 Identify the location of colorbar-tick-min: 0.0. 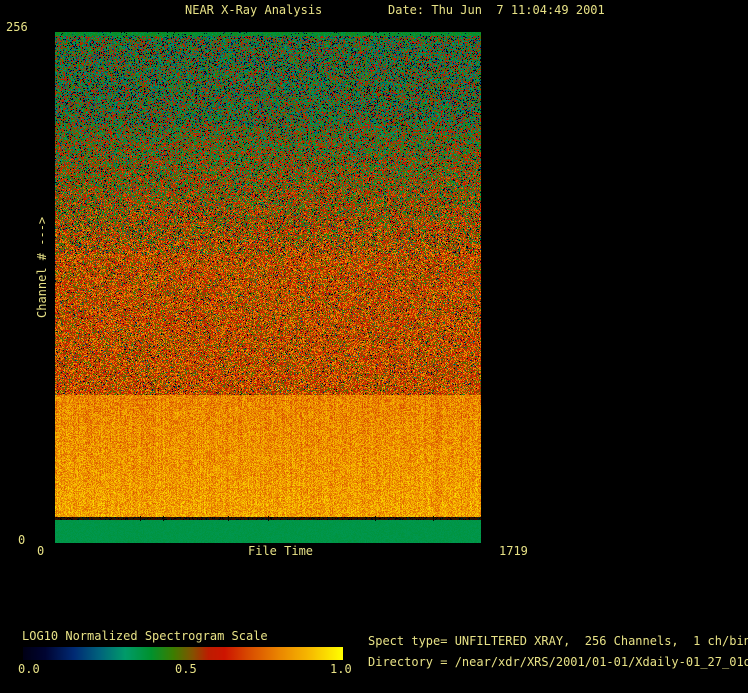
(29, 669).